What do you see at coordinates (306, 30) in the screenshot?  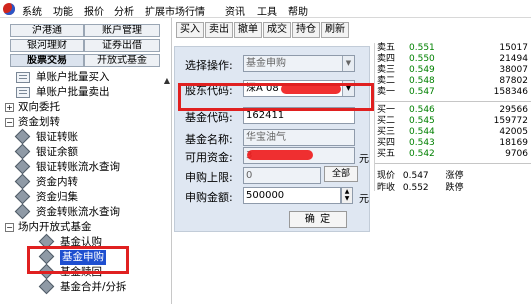 I see `positions-button: 持仓` at bounding box center [306, 30].